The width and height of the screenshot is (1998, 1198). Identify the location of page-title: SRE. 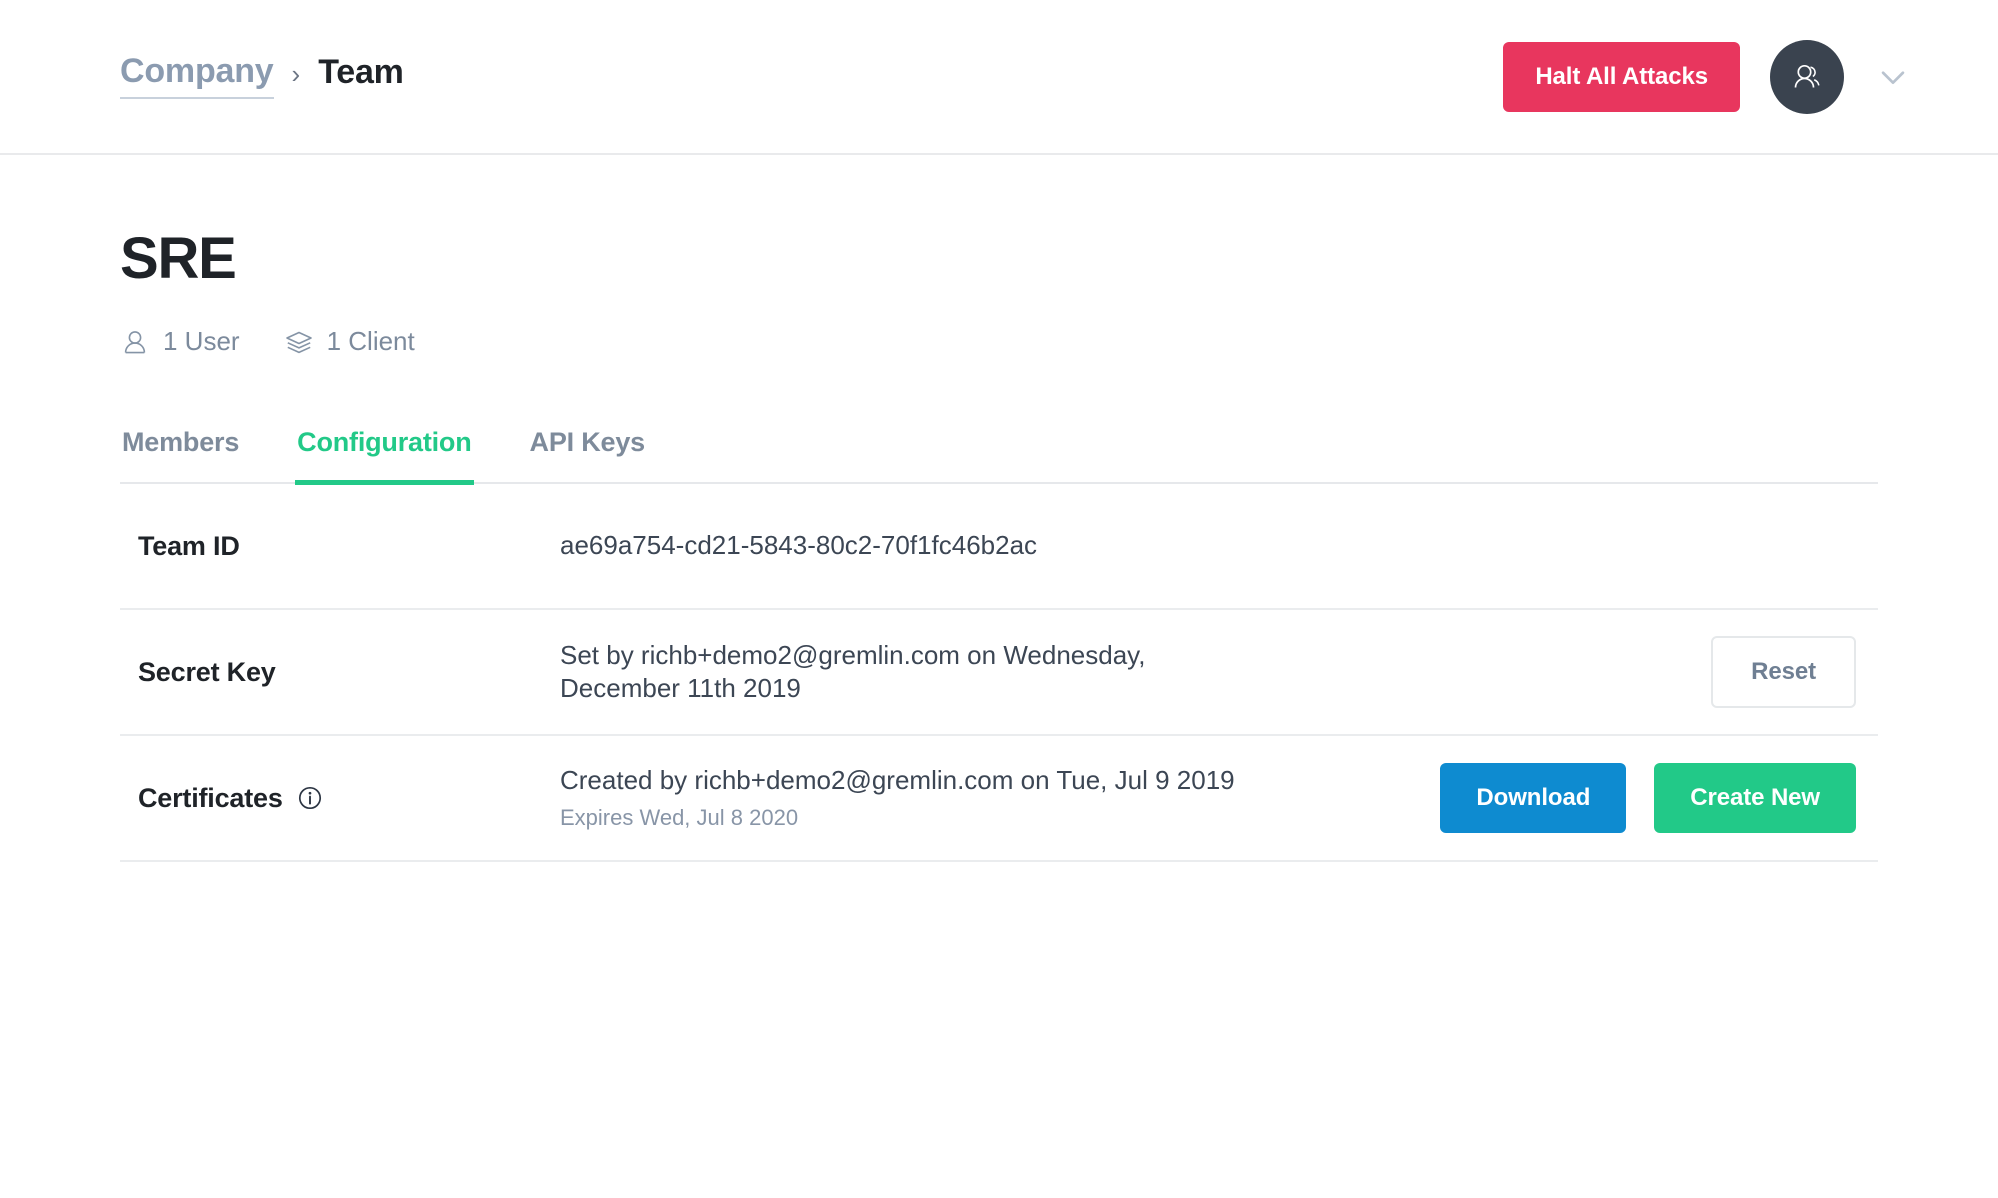
(178, 258).